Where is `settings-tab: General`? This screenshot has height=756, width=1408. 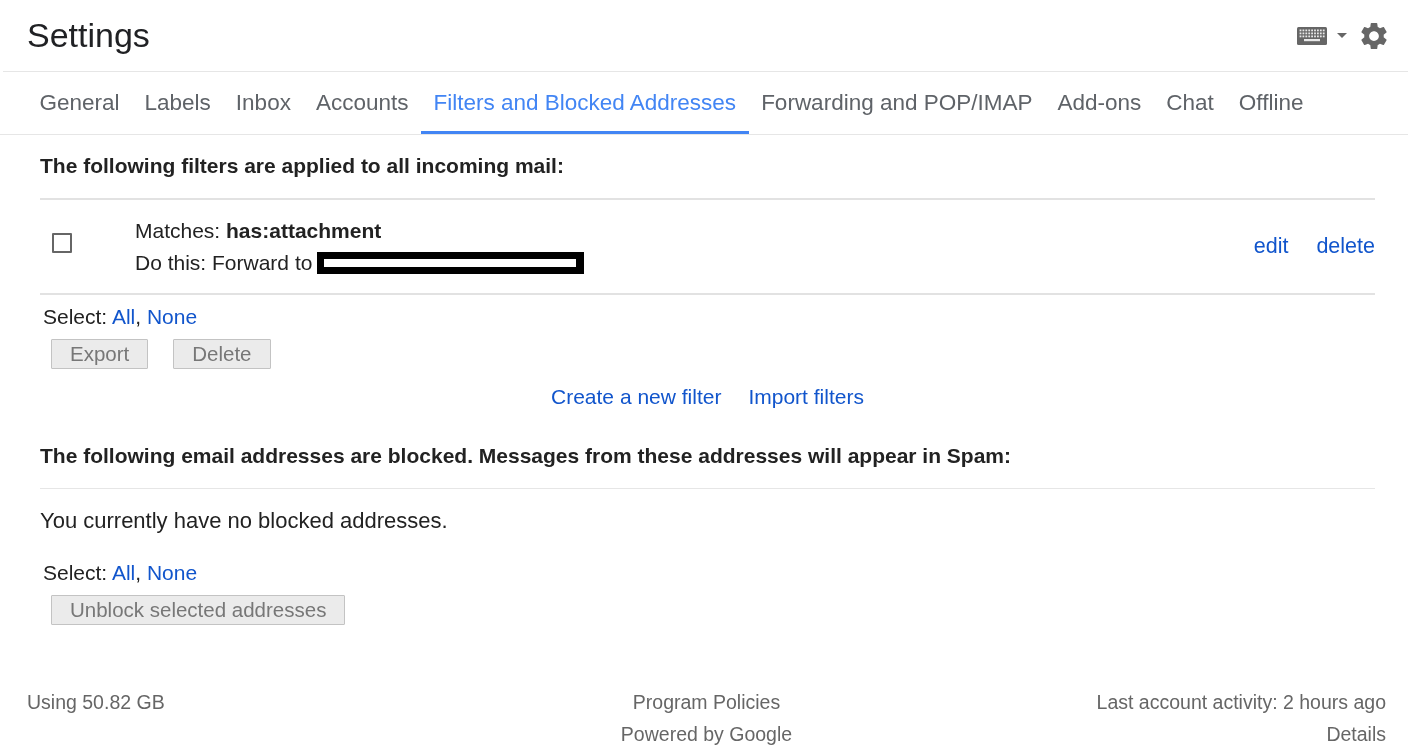 settings-tab: General is located at coordinates (80, 103).